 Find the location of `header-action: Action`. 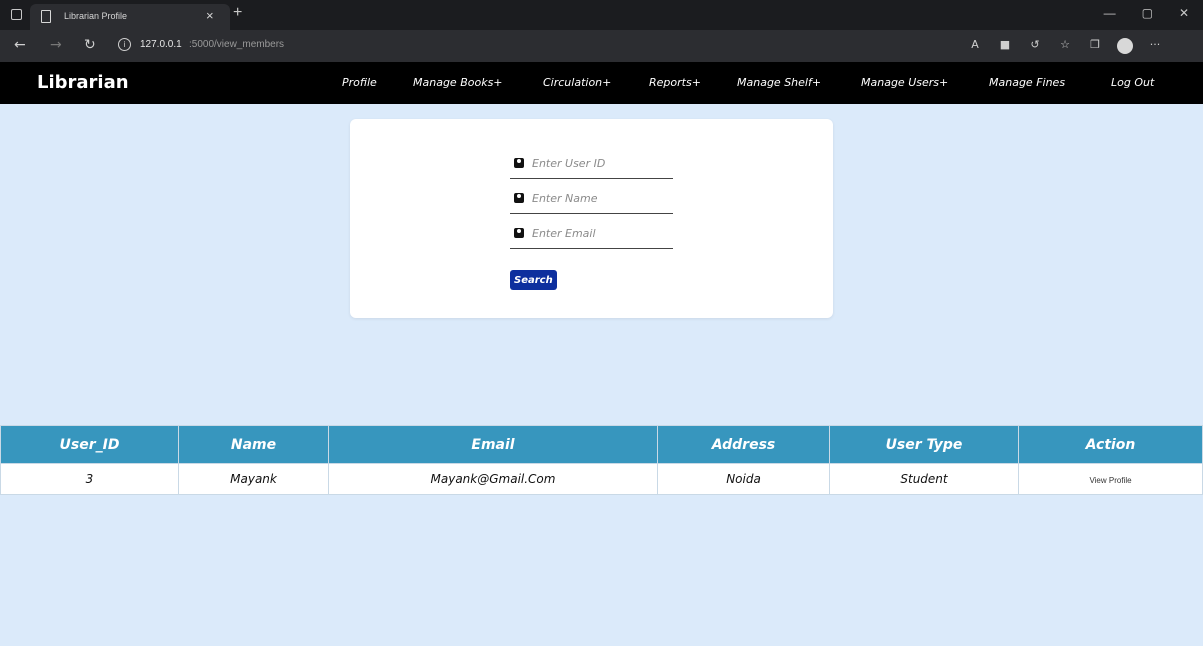

header-action: Action is located at coordinates (1110, 444).